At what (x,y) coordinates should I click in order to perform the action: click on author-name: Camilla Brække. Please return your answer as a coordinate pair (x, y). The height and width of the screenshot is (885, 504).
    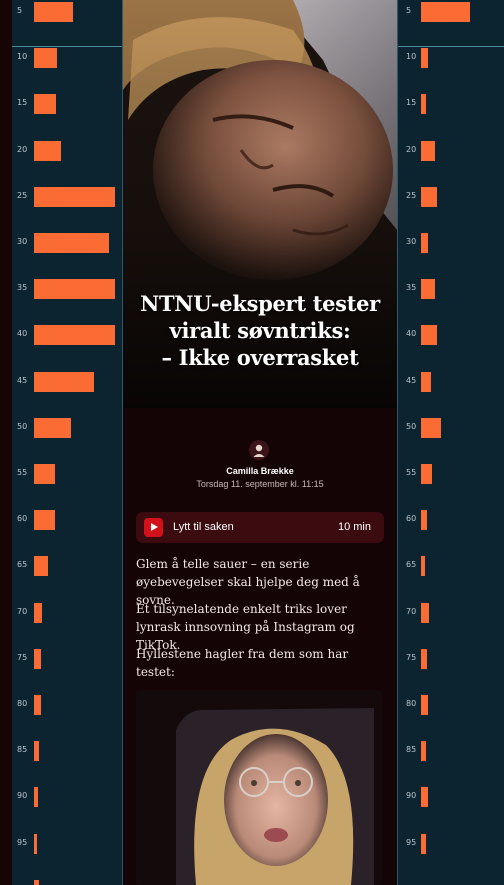
    Looking at the image, I should click on (260, 471).